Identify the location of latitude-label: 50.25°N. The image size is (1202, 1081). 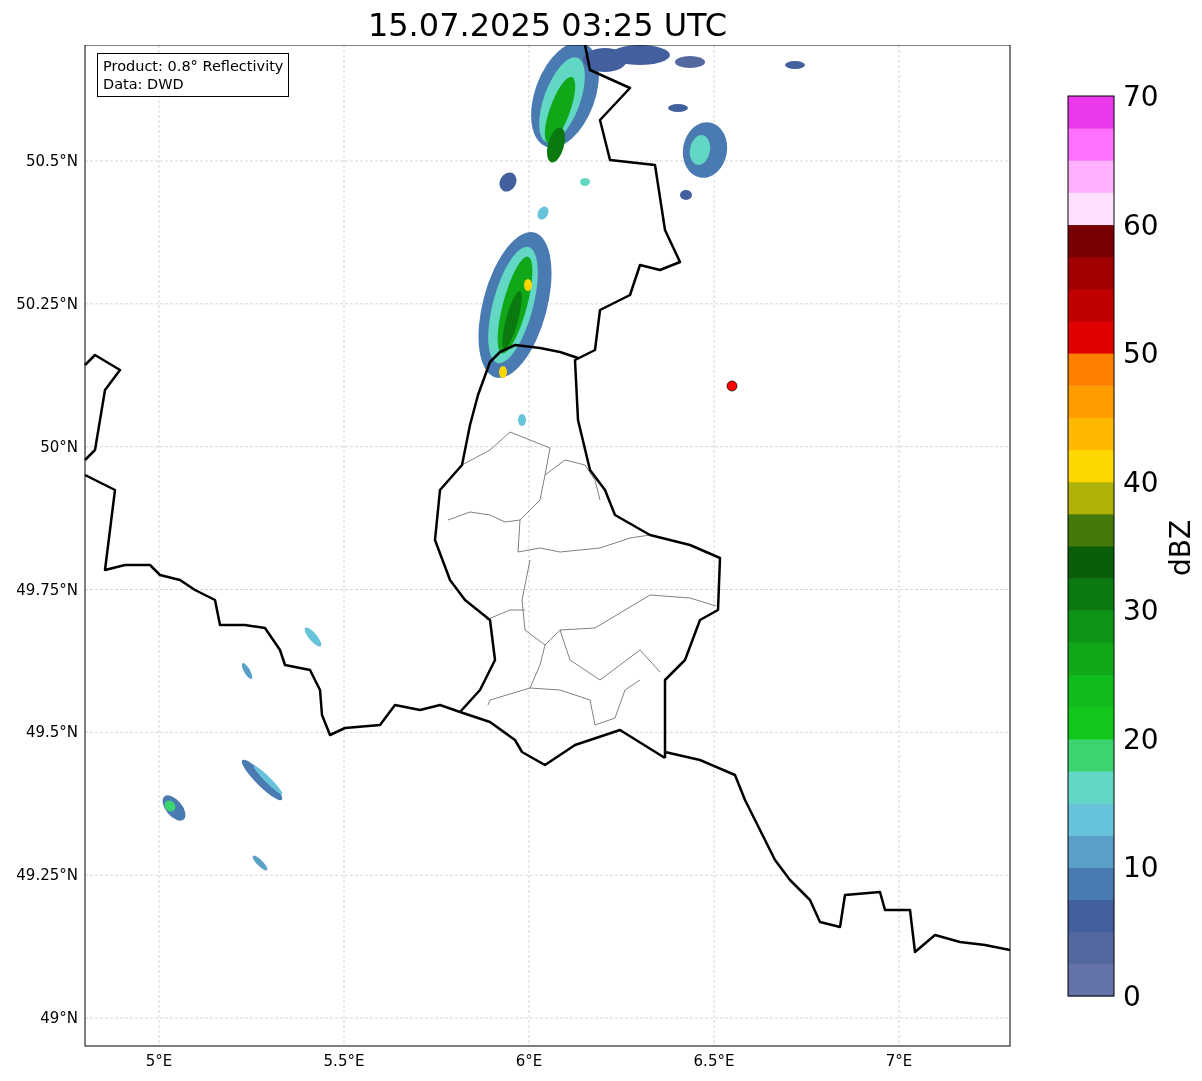
(47, 303).